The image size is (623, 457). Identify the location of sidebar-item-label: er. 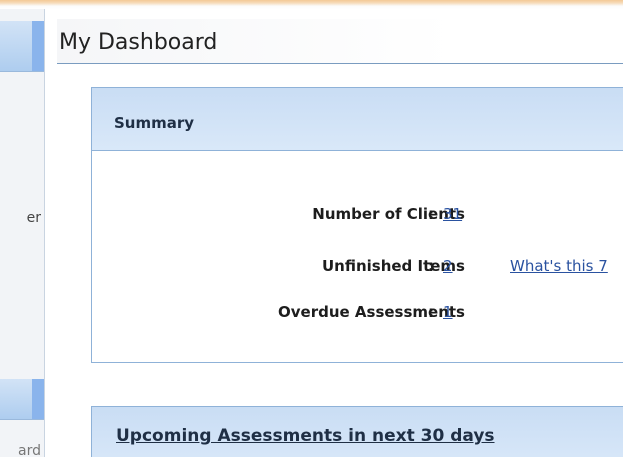
(34, 218).